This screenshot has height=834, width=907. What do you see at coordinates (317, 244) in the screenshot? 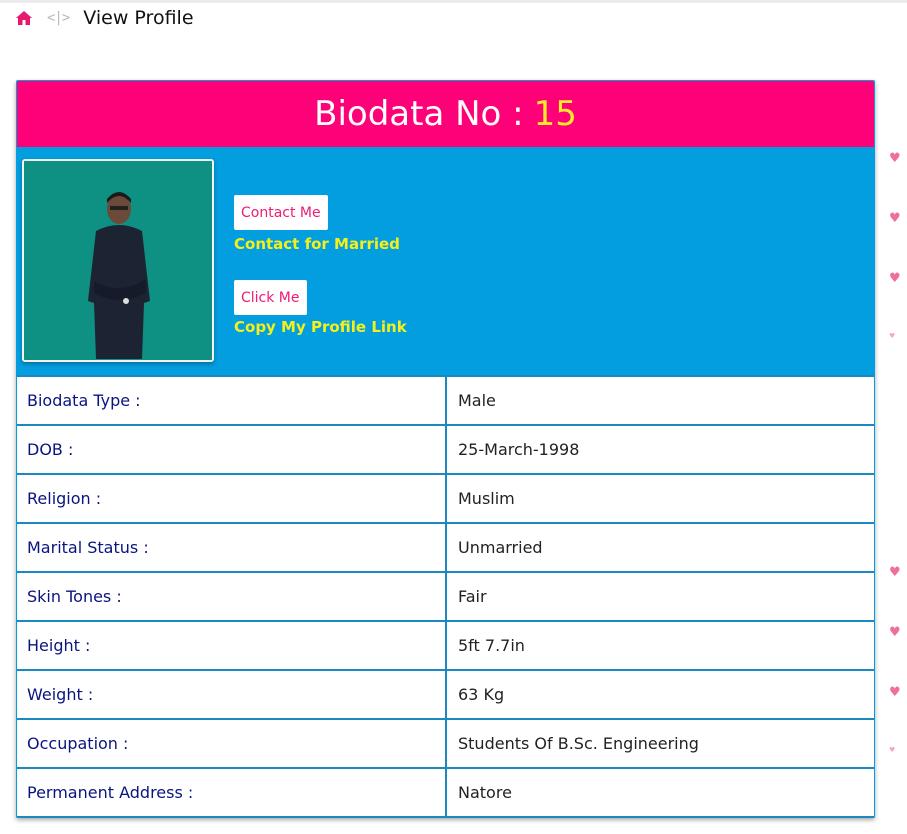
I see `contact-caption: Contact for Married` at bounding box center [317, 244].